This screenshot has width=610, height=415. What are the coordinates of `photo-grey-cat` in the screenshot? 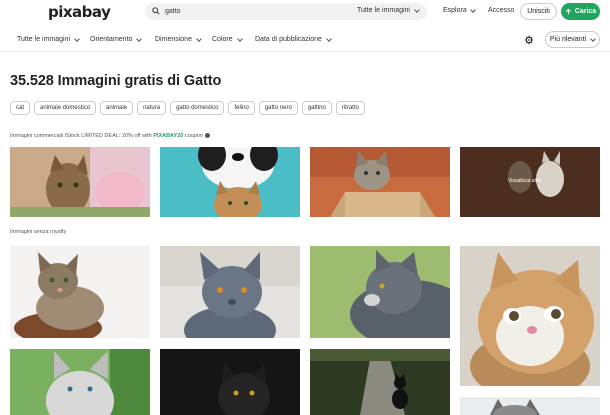 It's located at (230, 292).